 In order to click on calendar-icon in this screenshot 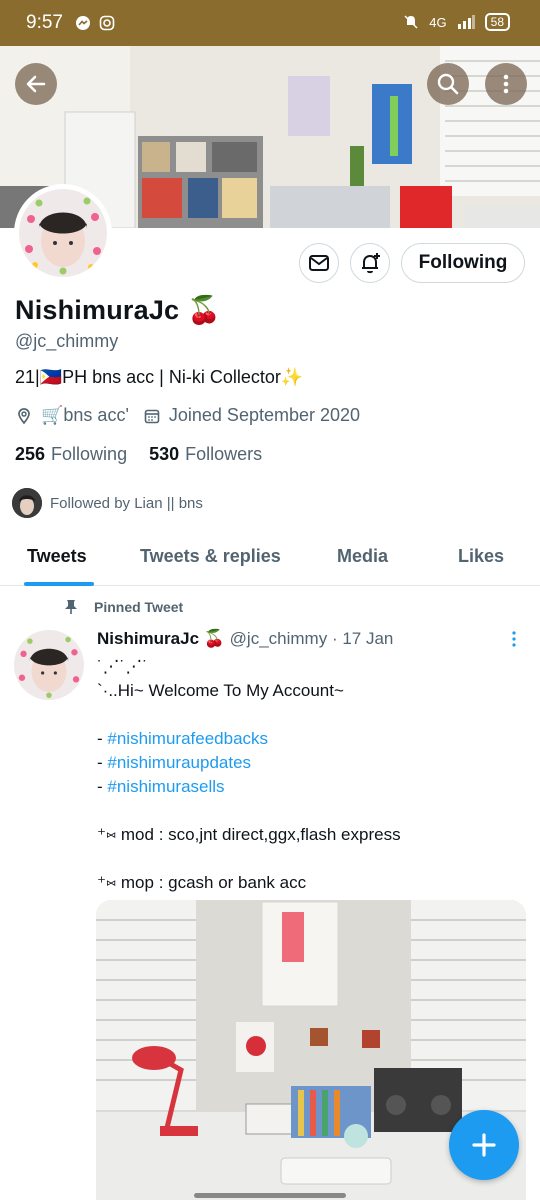, I will do `click(152, 416)`.